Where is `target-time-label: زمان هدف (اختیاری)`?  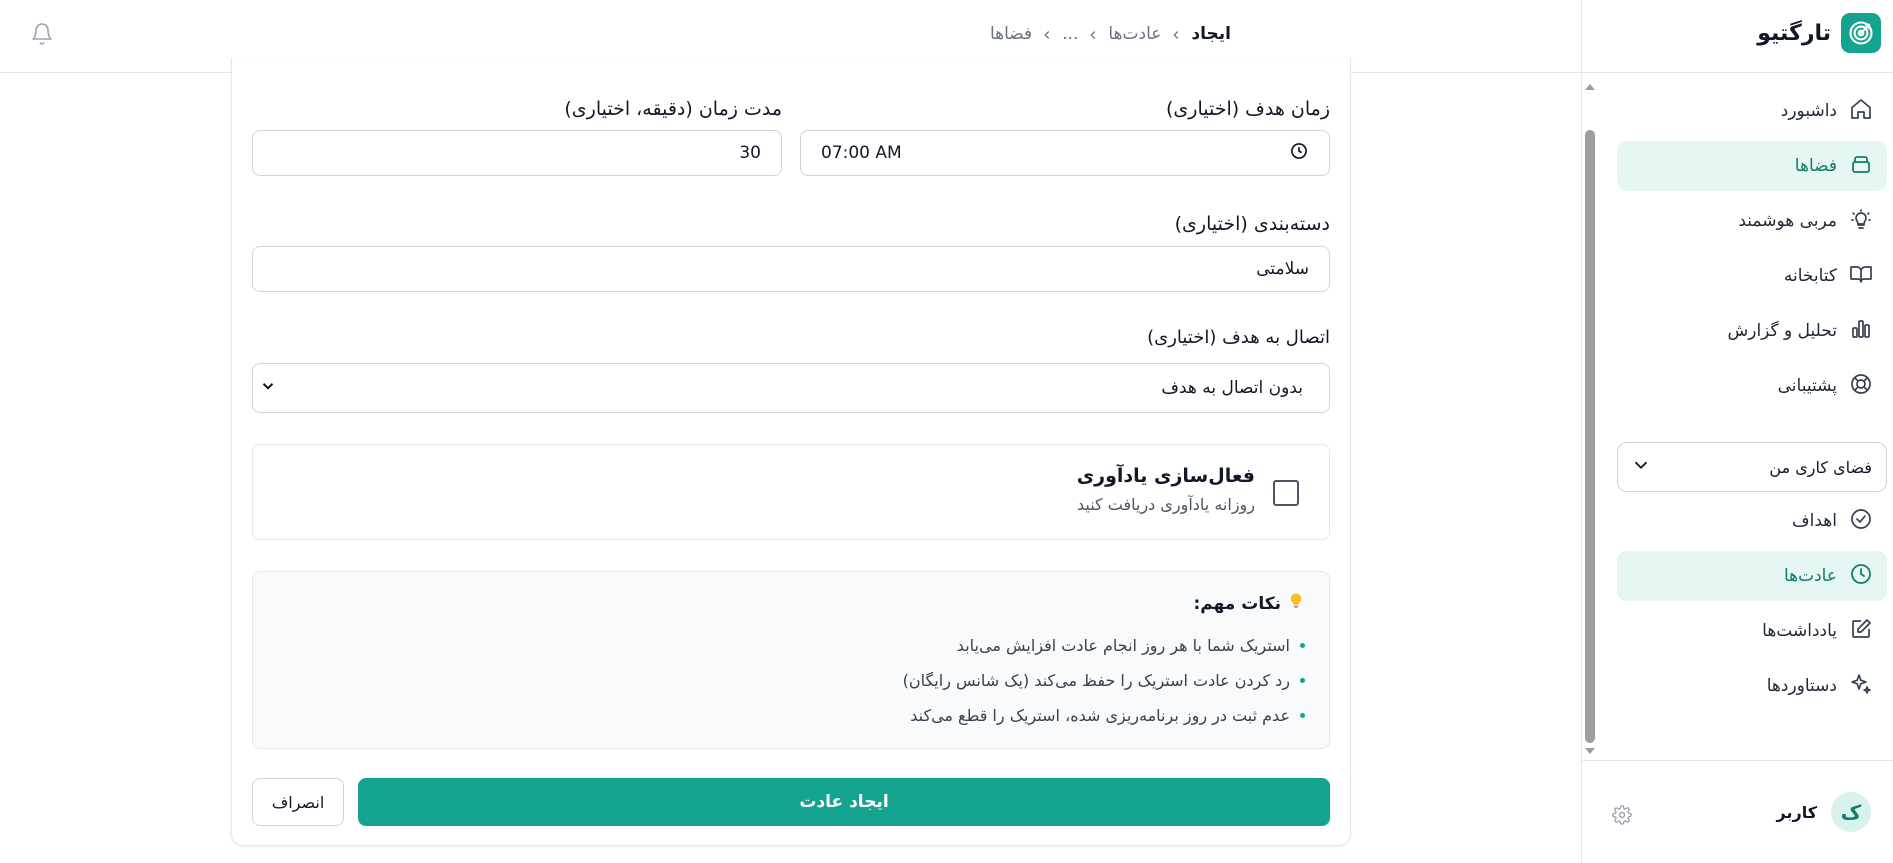
target-time-label: زمان هدف (اختیاری) is located at coordinates (1247, 109).